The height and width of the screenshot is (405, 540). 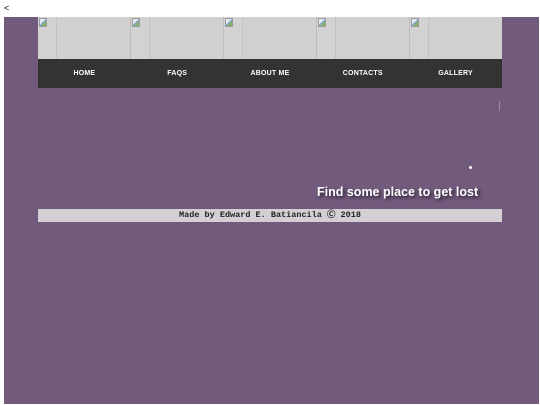 What do you see at coordinates (499, 106) in the screenshot?
I see `slider-edge-mark` at bounding box center [499, 106].